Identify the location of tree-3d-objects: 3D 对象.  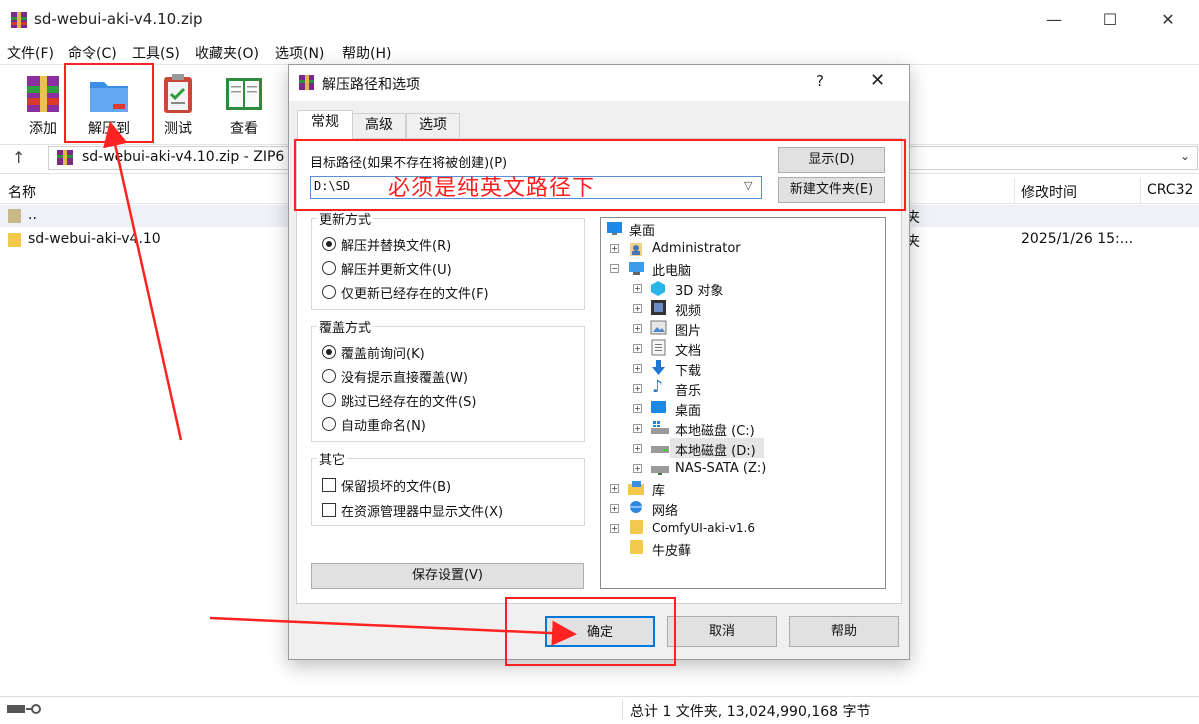
(699, 289).